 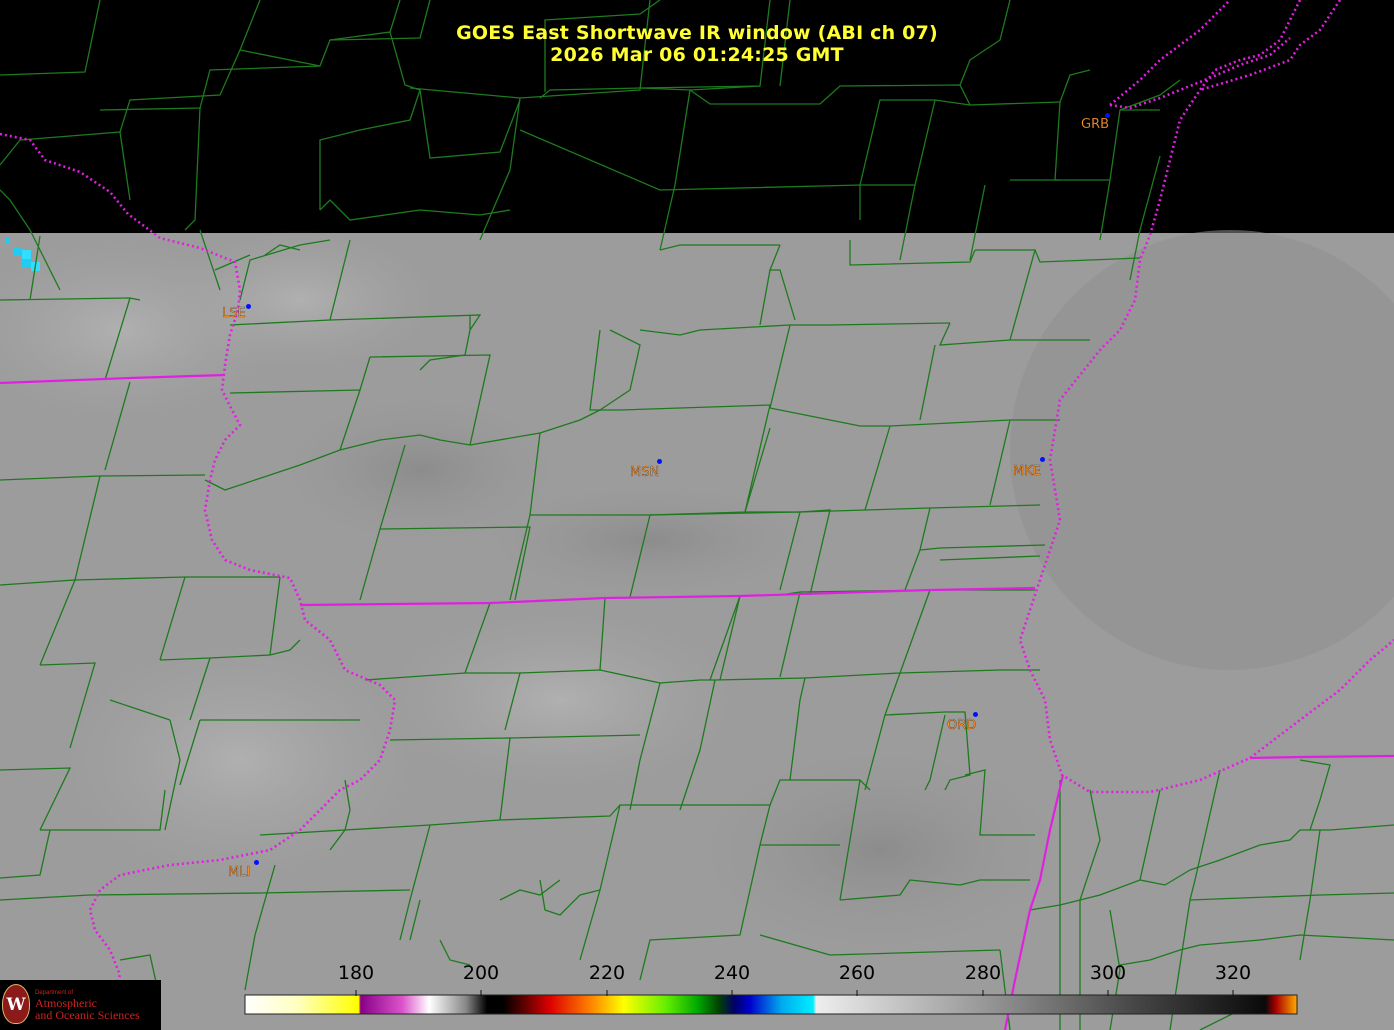 I want to click on city-label-mli: MLI, so click(x=239, y=872).